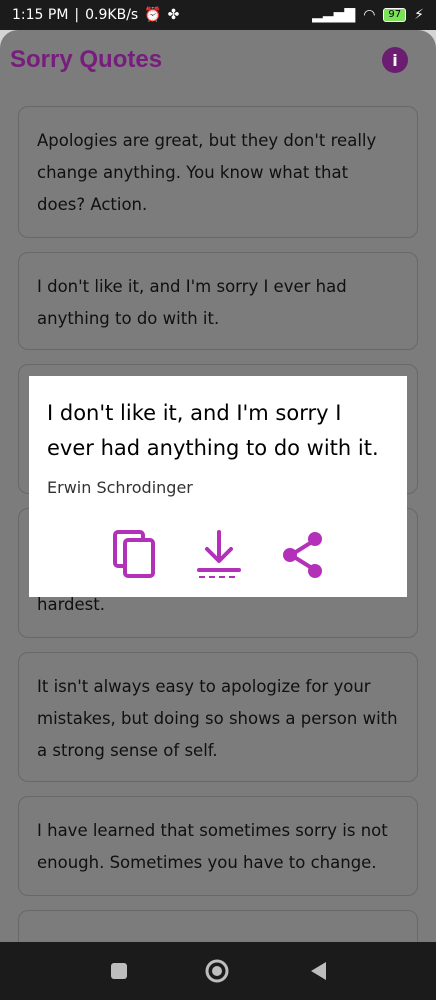 Image resolution: width=436 pixels, height=1000 pixels. I want to click on signal-icon: ▂▃▅▇, so click(334, 15).